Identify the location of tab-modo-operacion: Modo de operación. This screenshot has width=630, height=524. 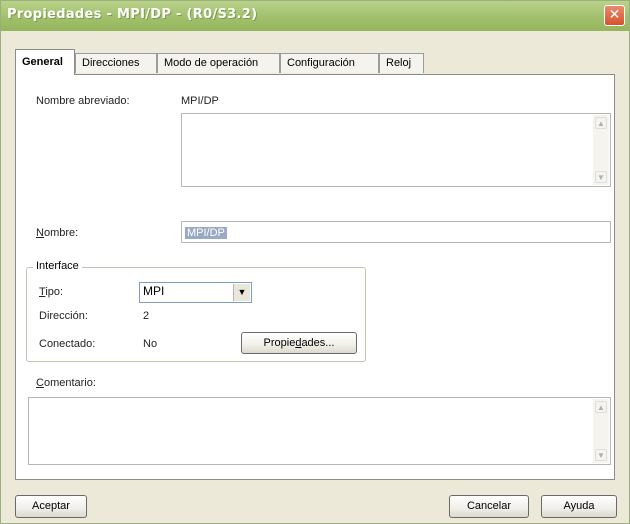
(218, 63).